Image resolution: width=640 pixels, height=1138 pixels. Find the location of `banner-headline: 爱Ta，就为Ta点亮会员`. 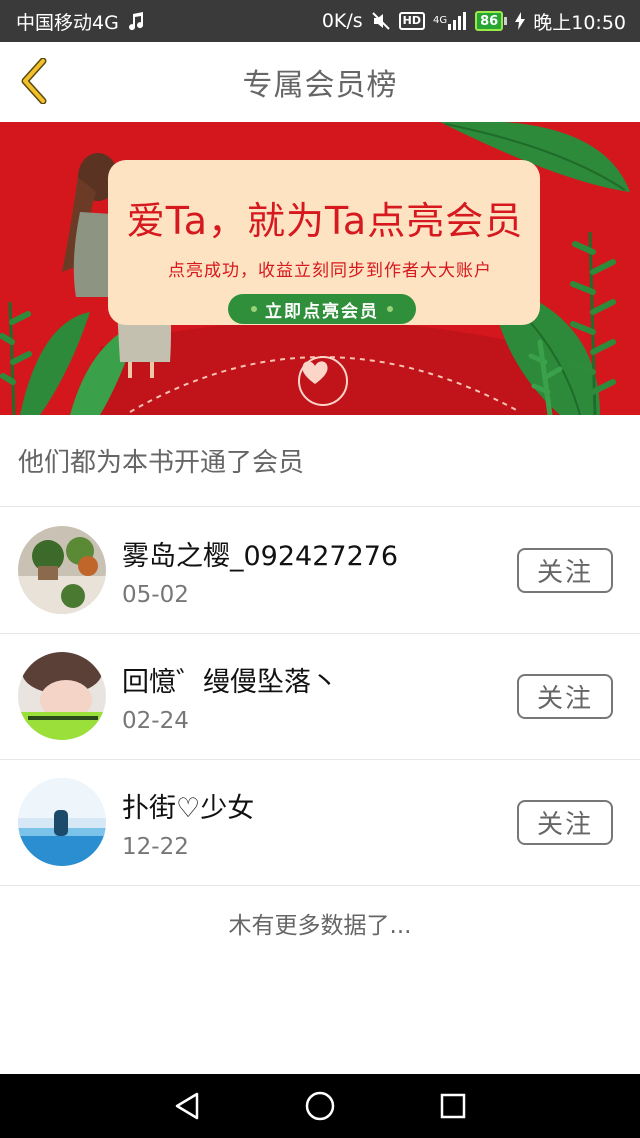

banner-headline: 爱Ta，就为Ta点亮会员 is located at coordinates (325, 221).